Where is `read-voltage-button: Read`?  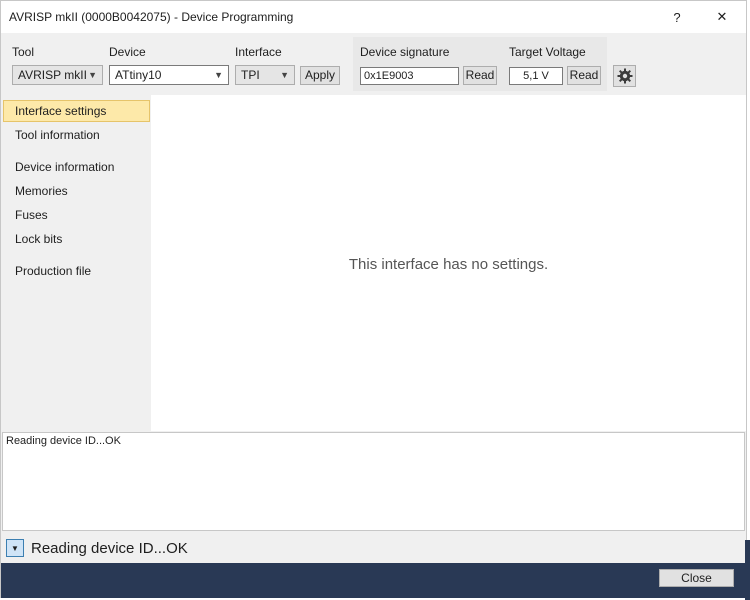
read-voltage-button: Read is located at coordinates (584, 75).